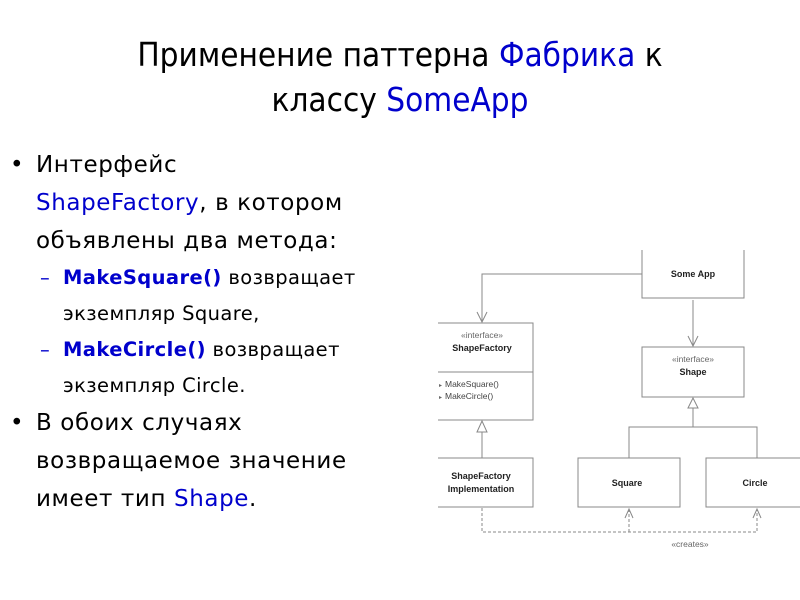 The height and width of the screenshot is (600, 800). I want to click on op-makecircle: MakeCircle(), so click(469, 396).